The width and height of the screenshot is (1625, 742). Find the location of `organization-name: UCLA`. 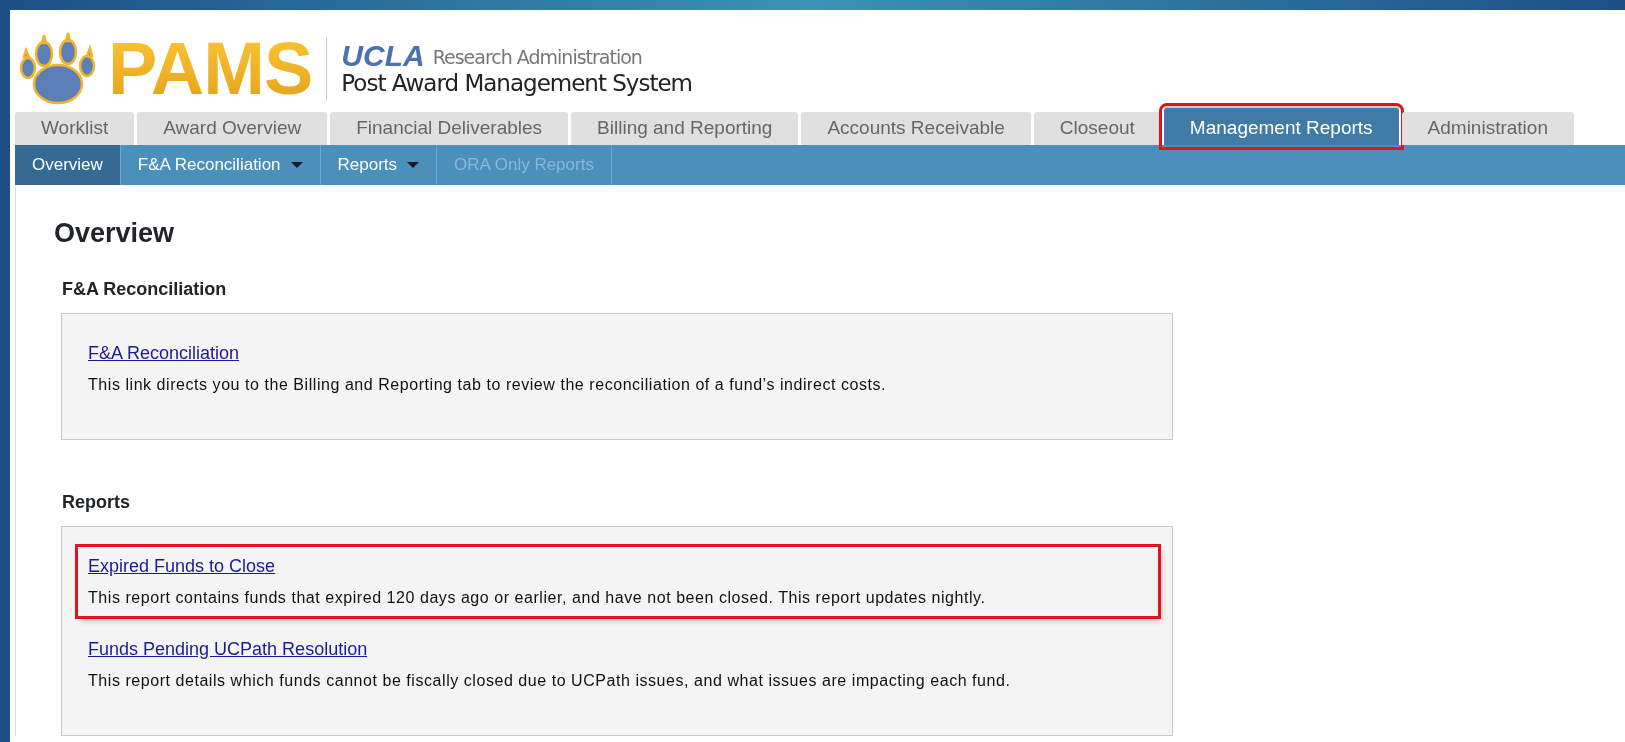

organization-name: UCLA is located at coordinates (383, 56).